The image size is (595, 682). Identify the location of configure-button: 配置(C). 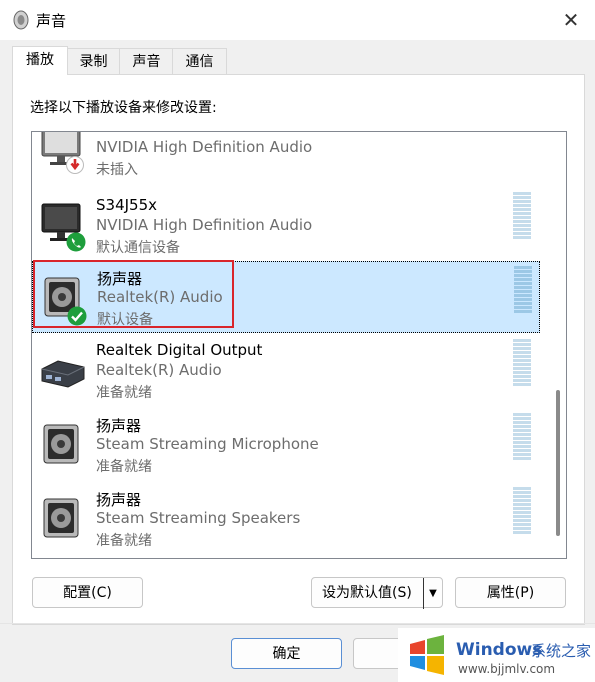
(87, 592).